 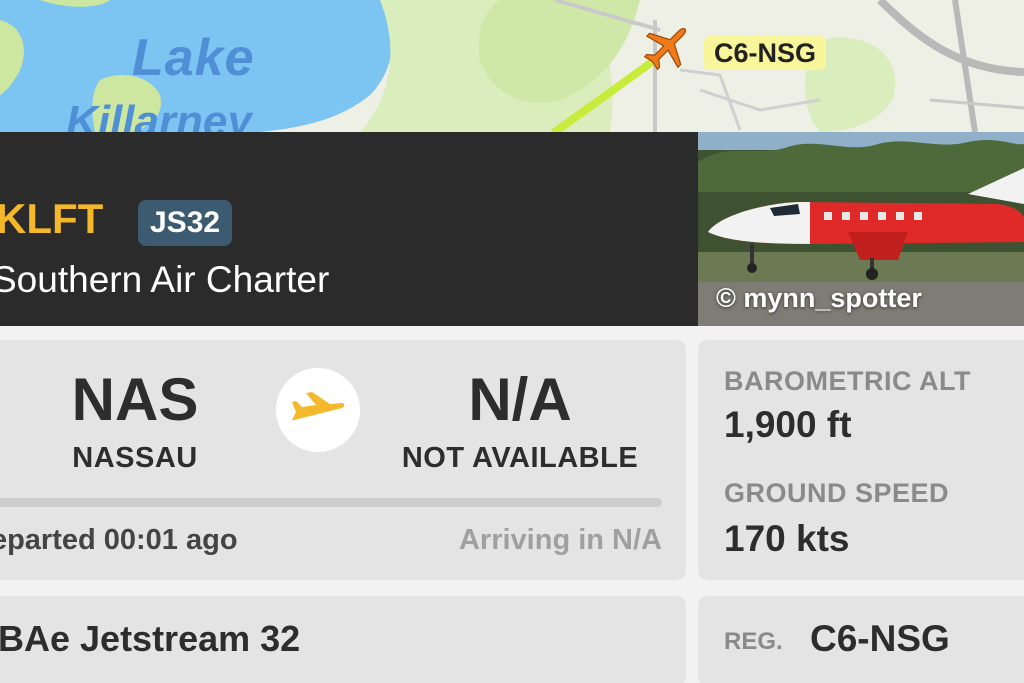 What do you see at coordinates (837, 493) in the screenshot?
I see `ground-speed-label: GROUND SPEED` at bounding box center [837, 493].